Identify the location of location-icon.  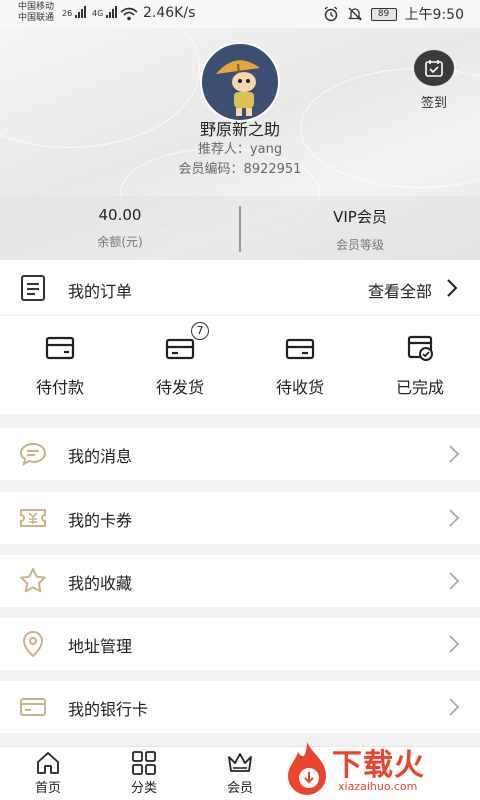
(33, 644).